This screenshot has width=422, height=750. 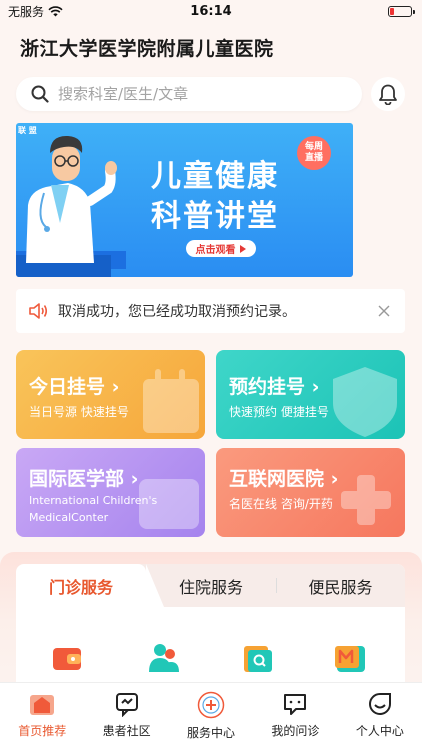 I want to click on search-input, so click(x=193, y=94).